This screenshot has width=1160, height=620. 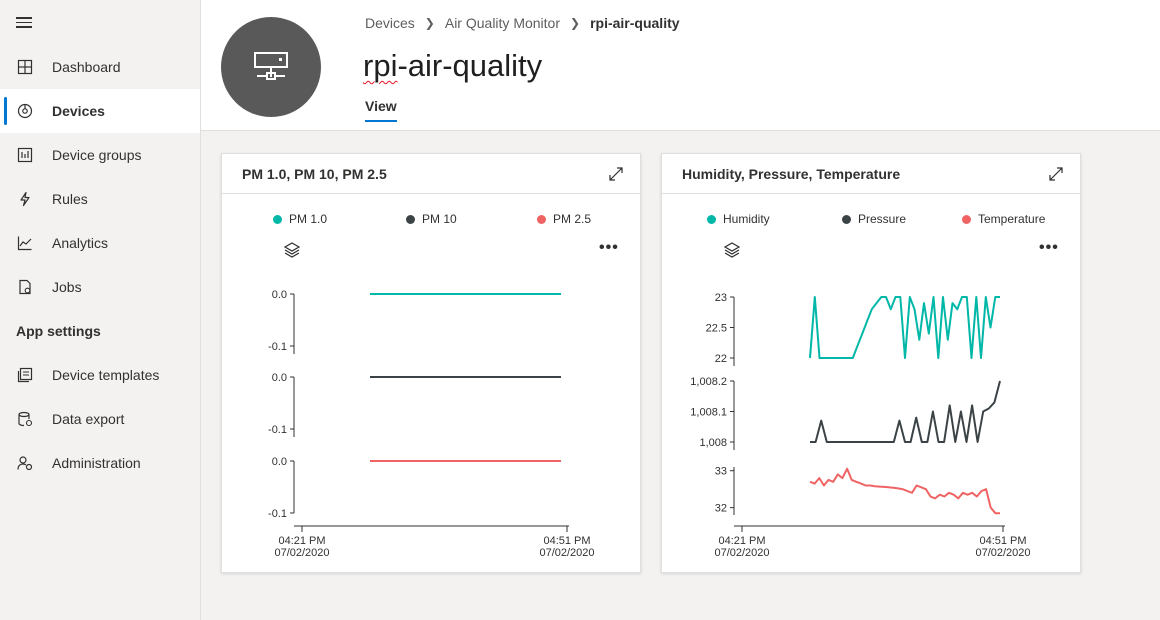 What do you see at coordinates (67, 287) in the screenshot?
I see `sidebar-item-label: Jobs` at bounding box center [67, 287].